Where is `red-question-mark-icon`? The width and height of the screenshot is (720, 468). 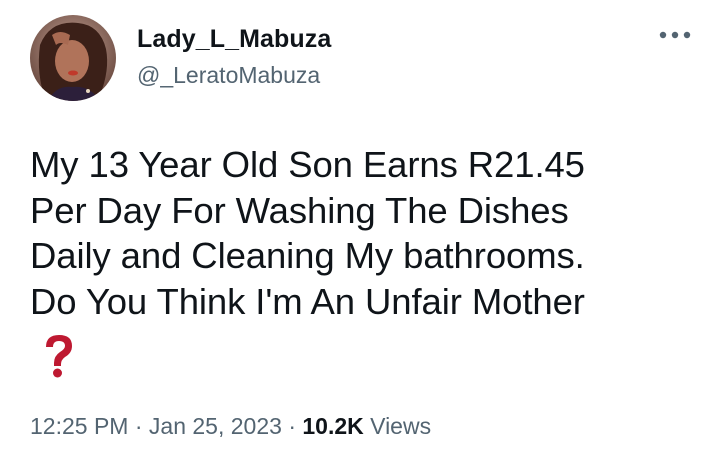
red-question-mark-icon is located at coordinates (59, 356).